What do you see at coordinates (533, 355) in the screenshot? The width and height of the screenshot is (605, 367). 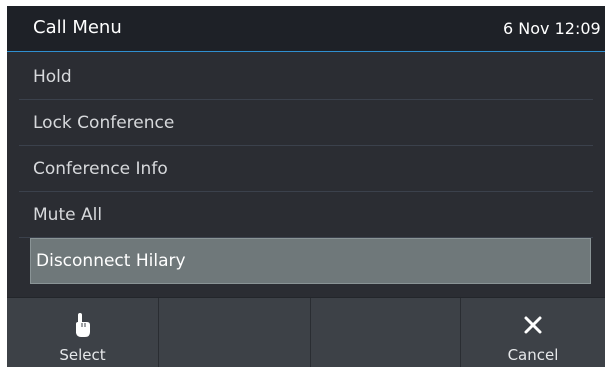 I see `softkey-label: Cancel` at bounding box center [533, 355].